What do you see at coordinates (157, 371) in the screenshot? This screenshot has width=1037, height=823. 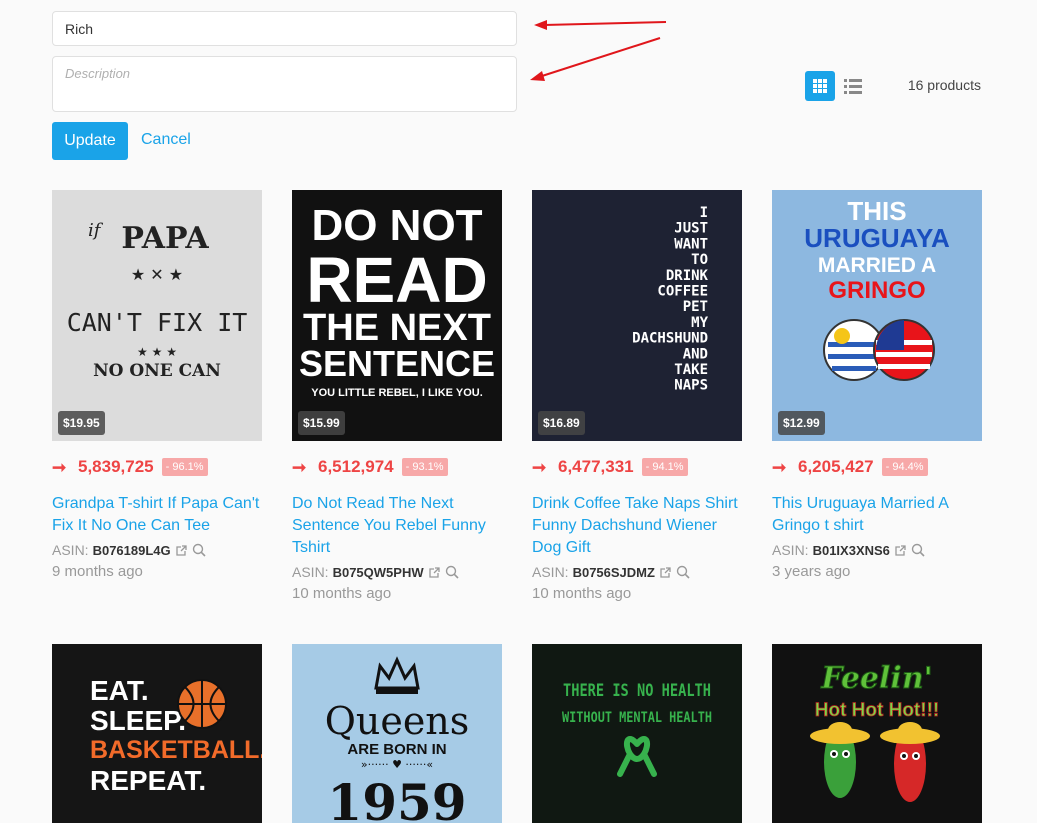 I see `artwork-text: NO ONE CAN` at bounding box center [157, 371].